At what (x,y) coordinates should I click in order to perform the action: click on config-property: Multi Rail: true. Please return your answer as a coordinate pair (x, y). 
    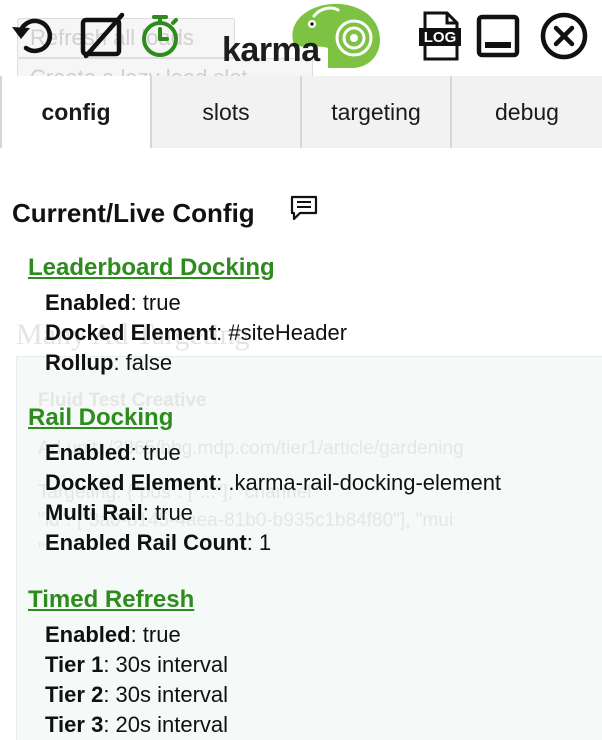
    Looking at the image, I should click on (119, 512).